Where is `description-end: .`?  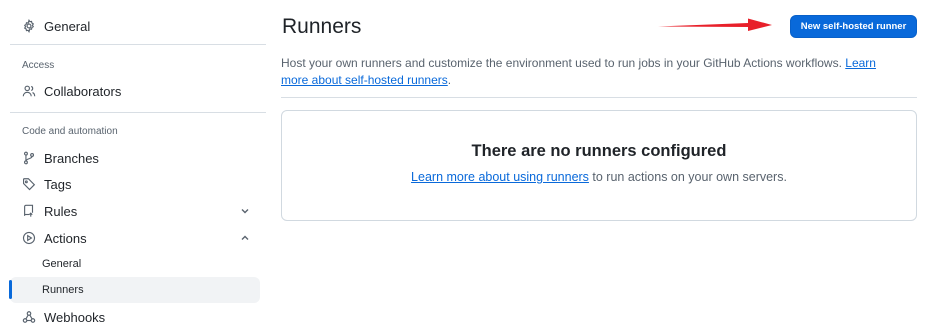 description-end: . is located at coordinates (449, 80).